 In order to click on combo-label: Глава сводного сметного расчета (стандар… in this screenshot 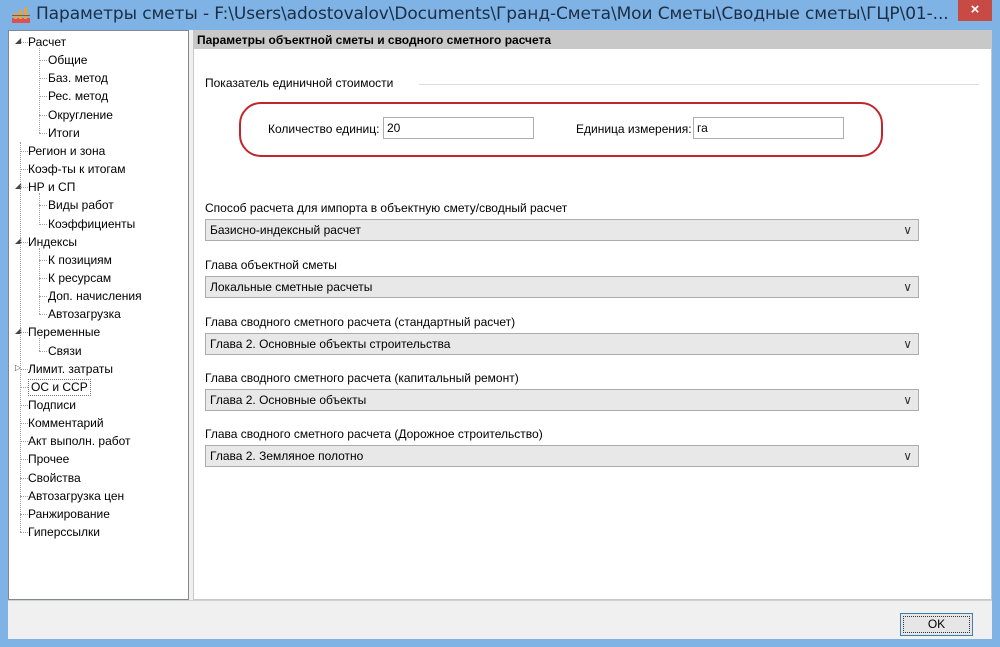, I will do `click(360, 322)`.